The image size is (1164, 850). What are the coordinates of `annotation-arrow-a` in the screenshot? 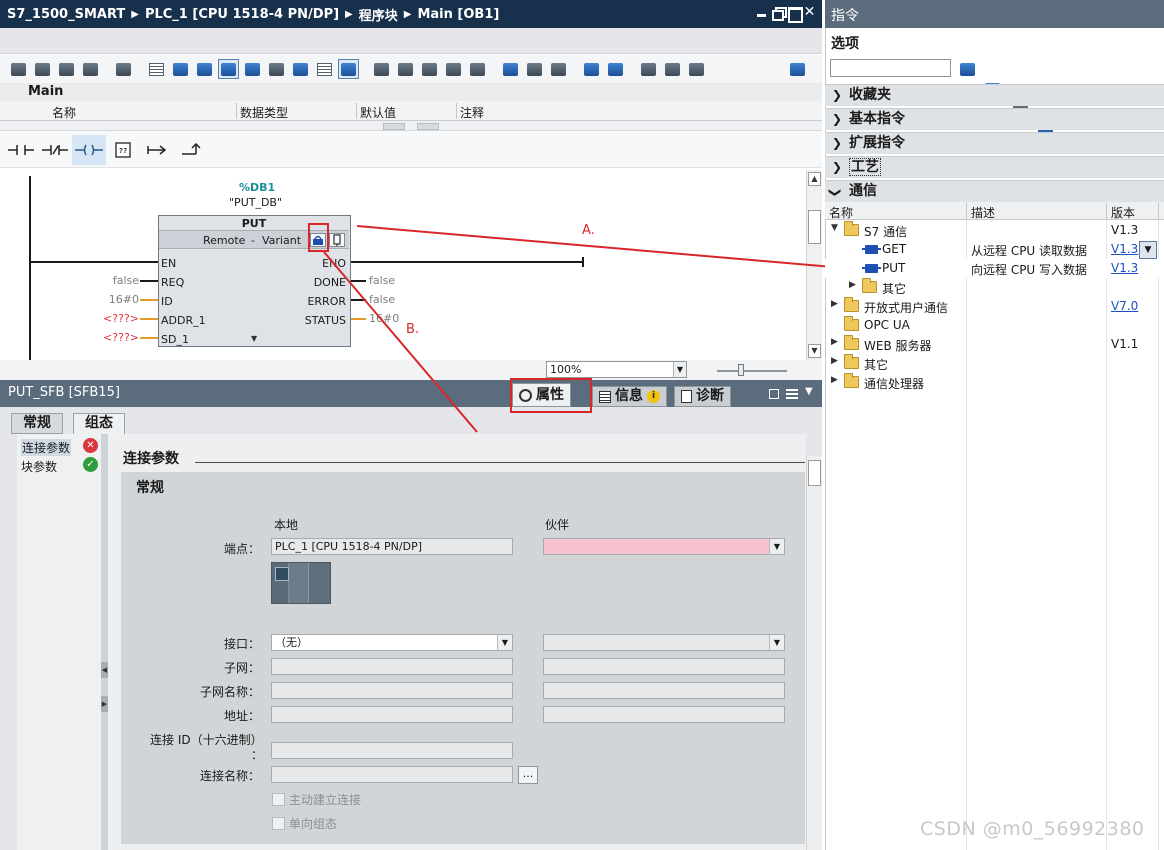 It's located at (606, 247).